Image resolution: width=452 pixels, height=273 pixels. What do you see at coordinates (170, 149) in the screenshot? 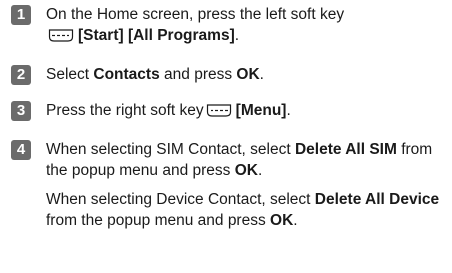
I see `step-4-sim-text: When selecting SIM Contact, select` at bounding box center [170, 149].